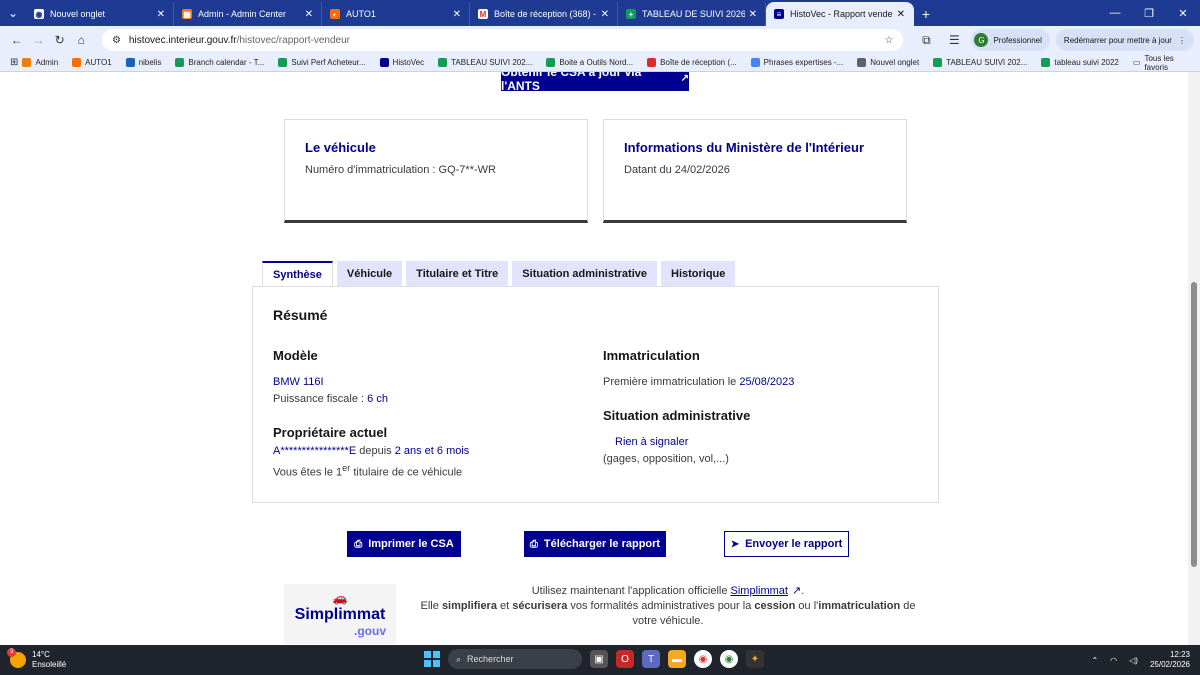 The height and width of the screenshot is (675, 1200). Describe the element at coordinates (404, 544) in the screenshot. I see `print-csa-button: ⎙ Imprimer le CSA` at that location.